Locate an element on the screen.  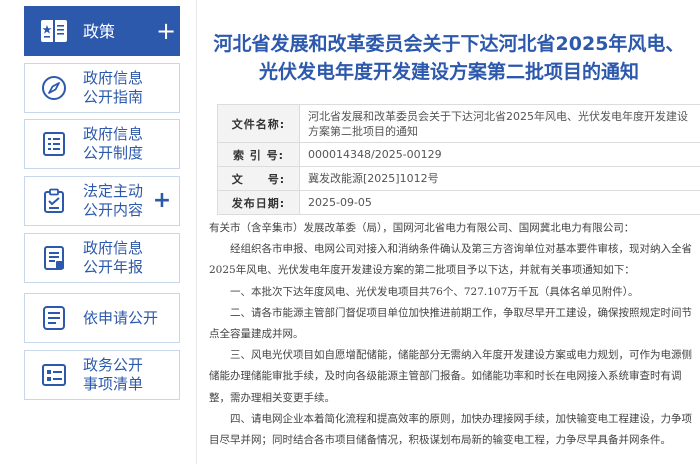
application-form-icon is located at coordinates (54, 318).